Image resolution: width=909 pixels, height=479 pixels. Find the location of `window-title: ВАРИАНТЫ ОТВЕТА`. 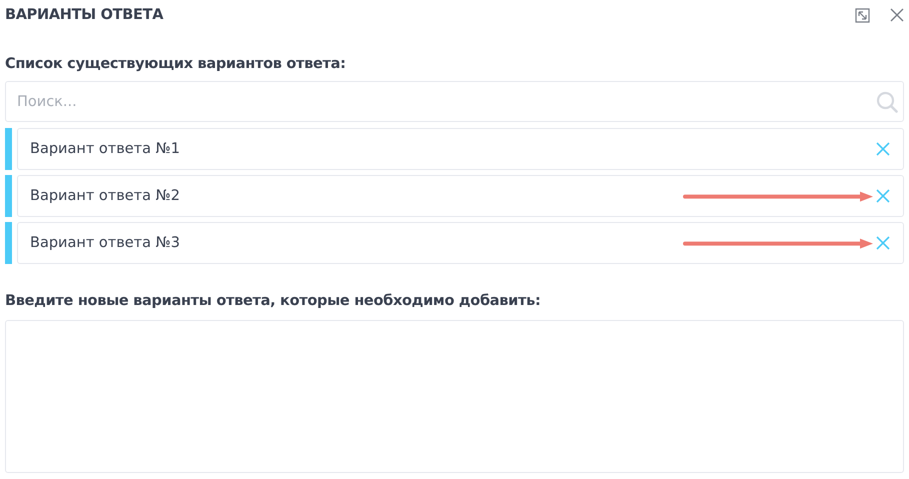

window-title: ВАРИАНТЫ ОТВЕТА is located at coordinates (84, 15).